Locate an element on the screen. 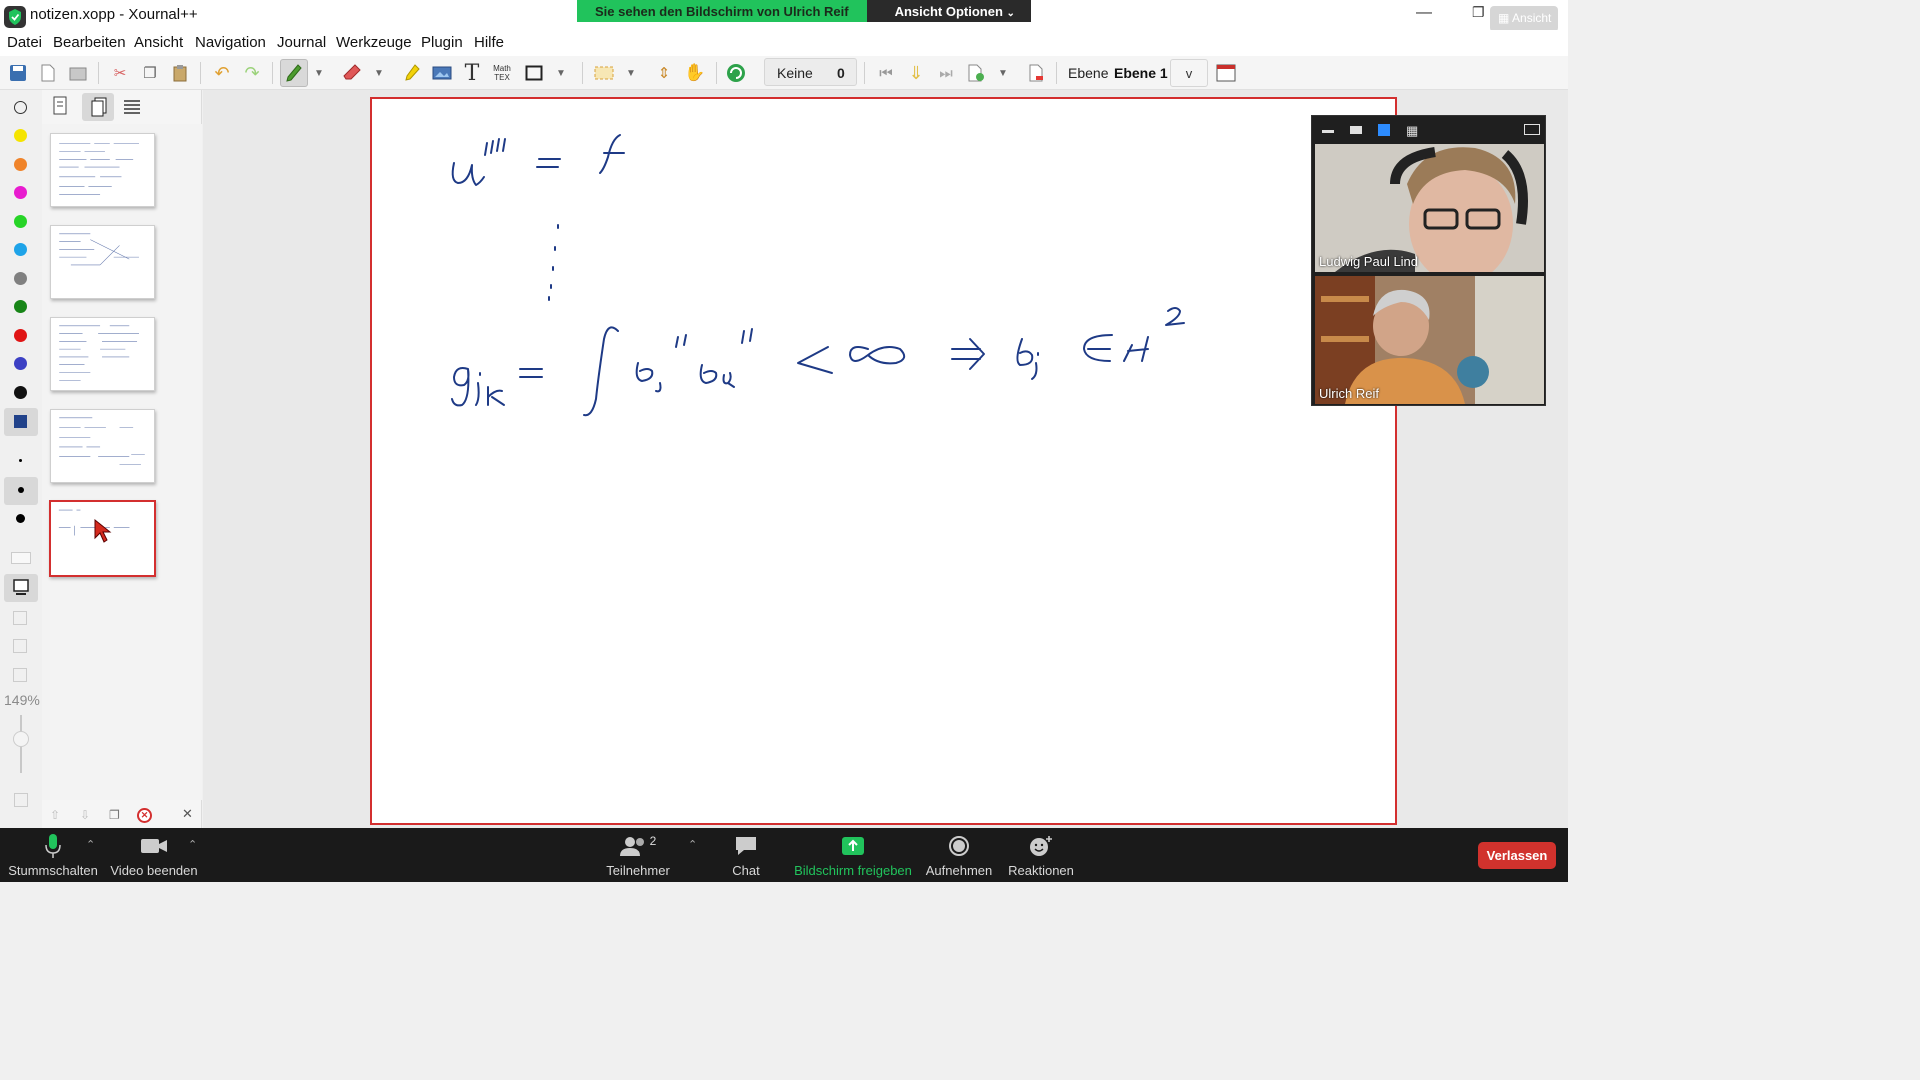  menu-hilfe: Hilfe is located at coordinates (489, 42).